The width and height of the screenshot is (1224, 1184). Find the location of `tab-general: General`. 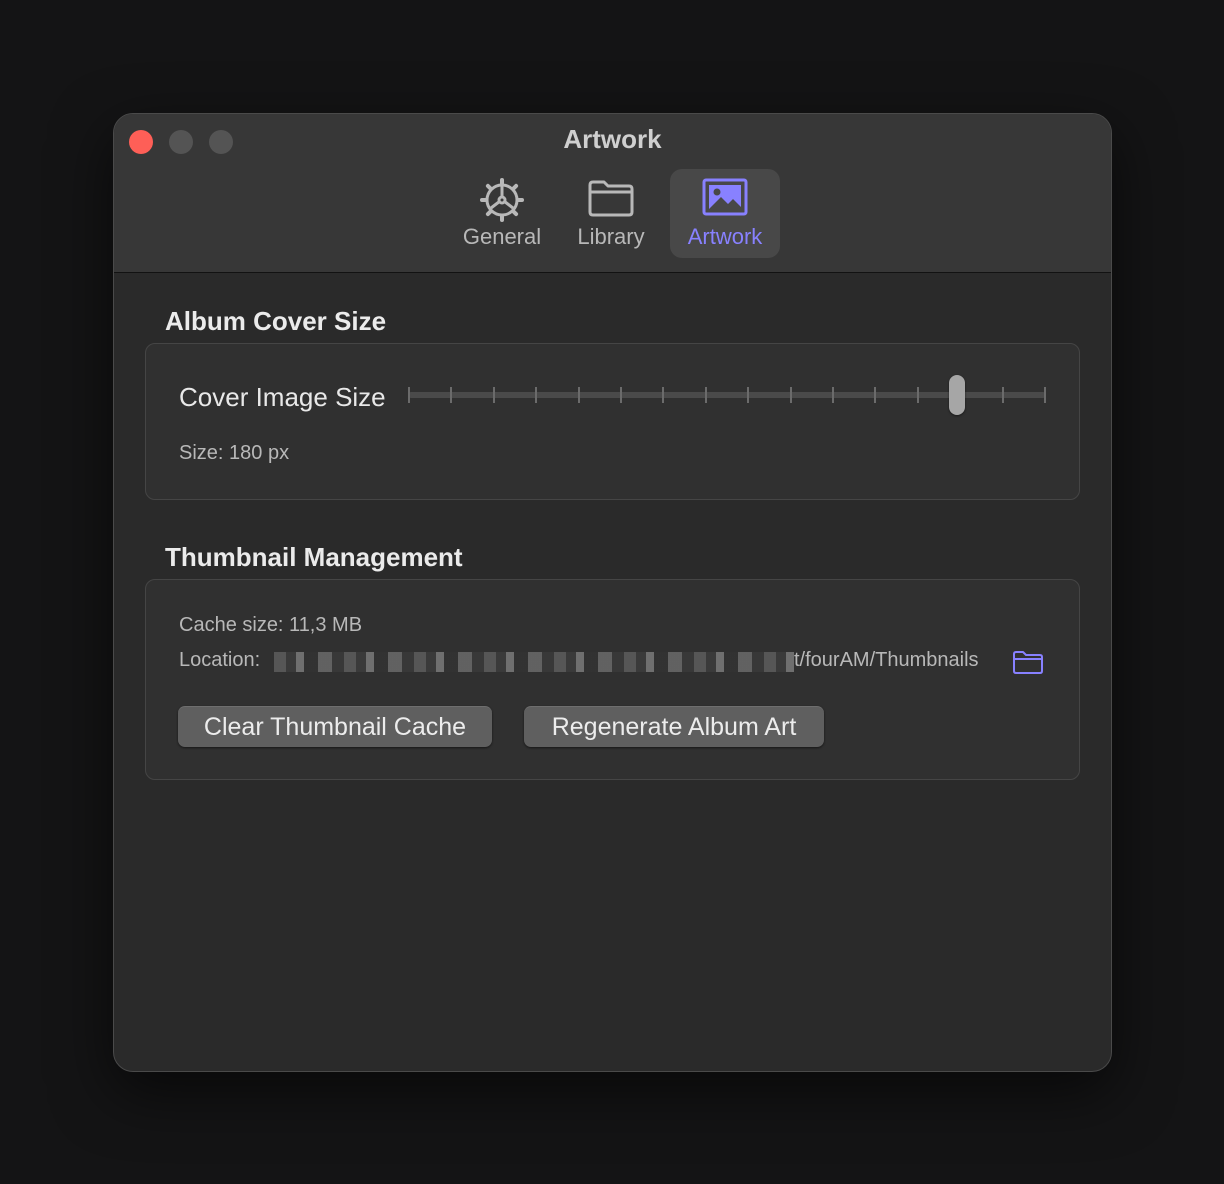

tab-general: General is located at coordinates (502, 213).